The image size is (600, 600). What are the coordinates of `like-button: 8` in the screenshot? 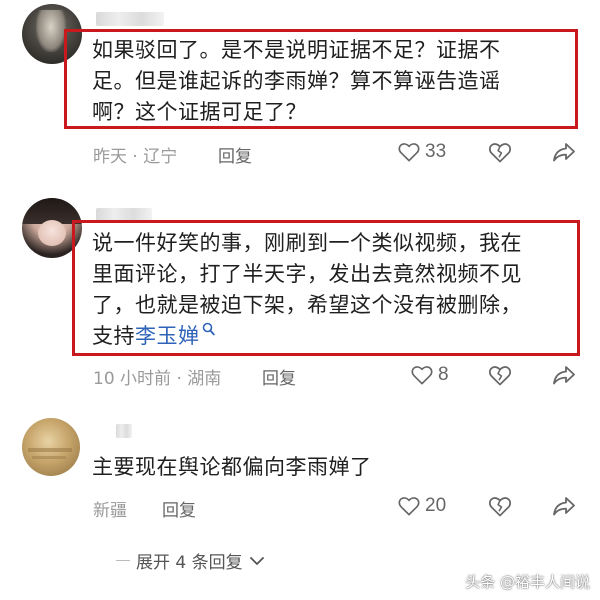 It's located at (430, 375).